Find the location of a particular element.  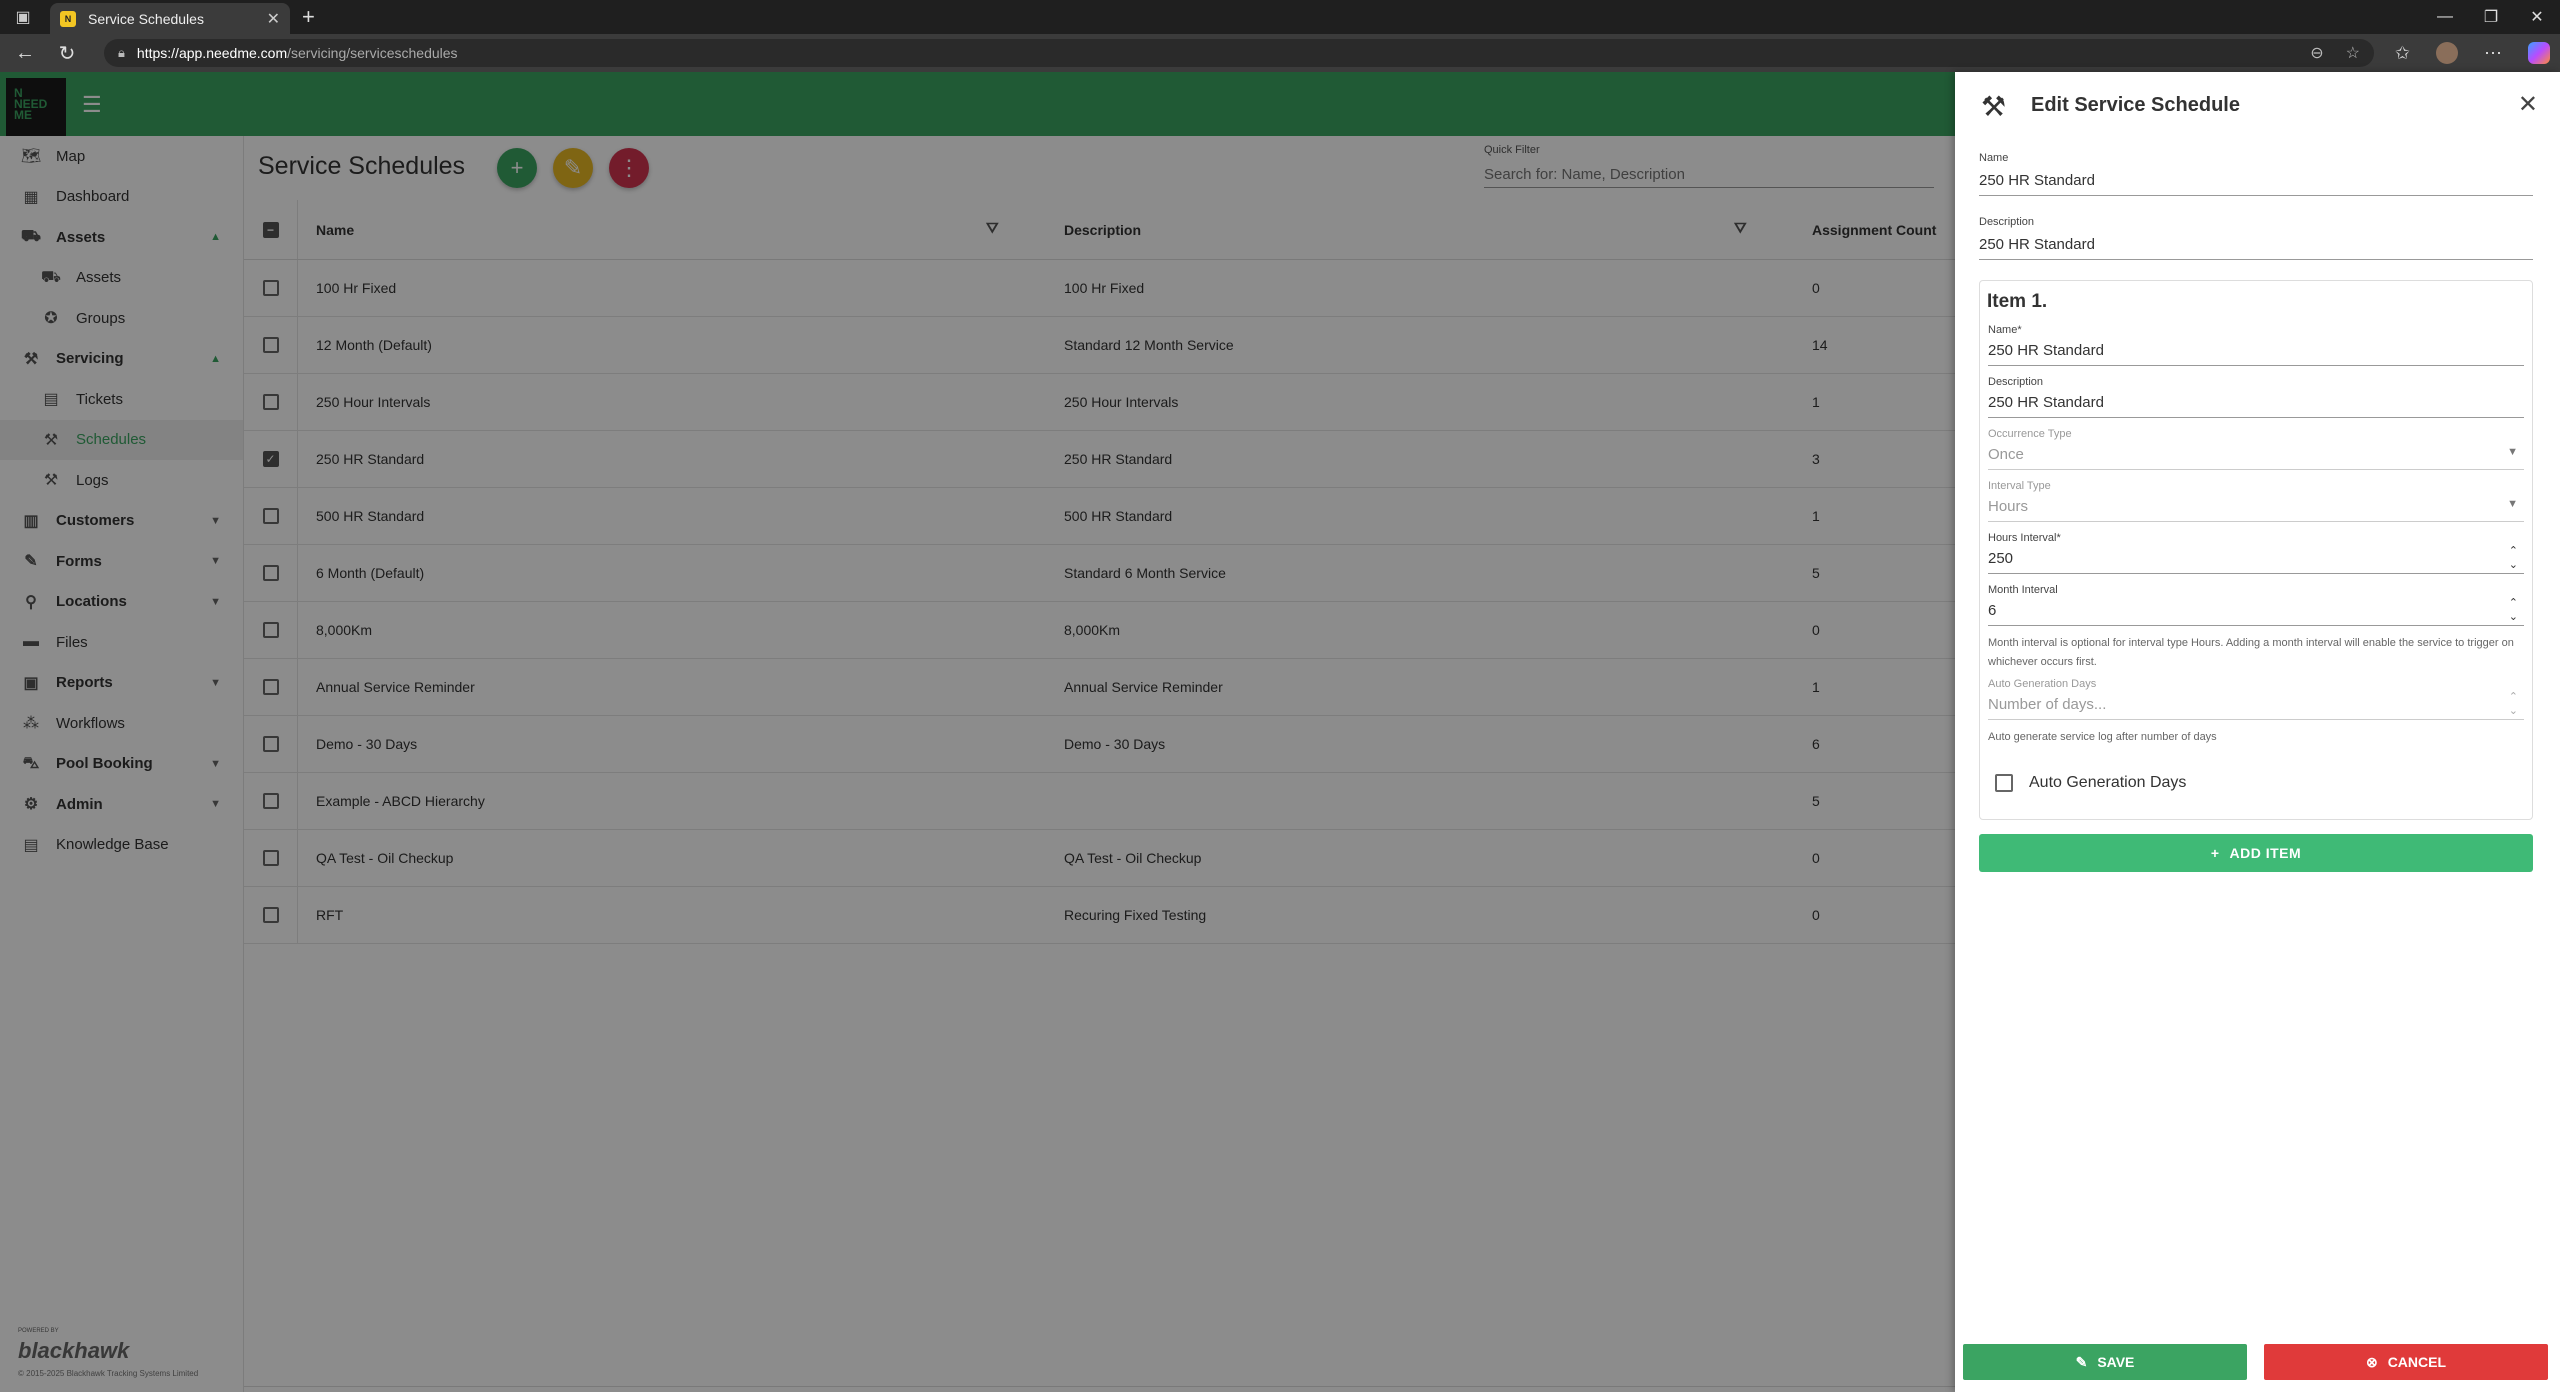

close-icon: ✕ is located at coordinates (2528, 104).